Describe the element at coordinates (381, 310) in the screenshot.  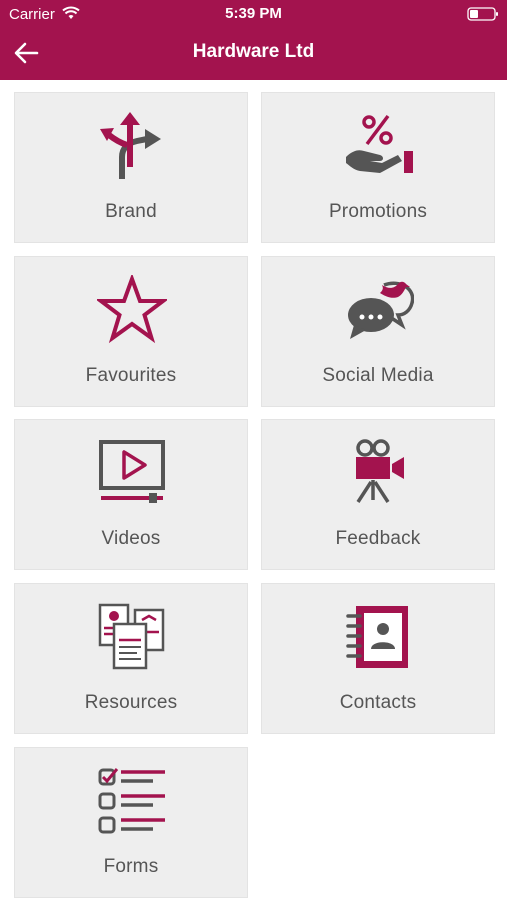
I see `chat-bird-icon` at that location.